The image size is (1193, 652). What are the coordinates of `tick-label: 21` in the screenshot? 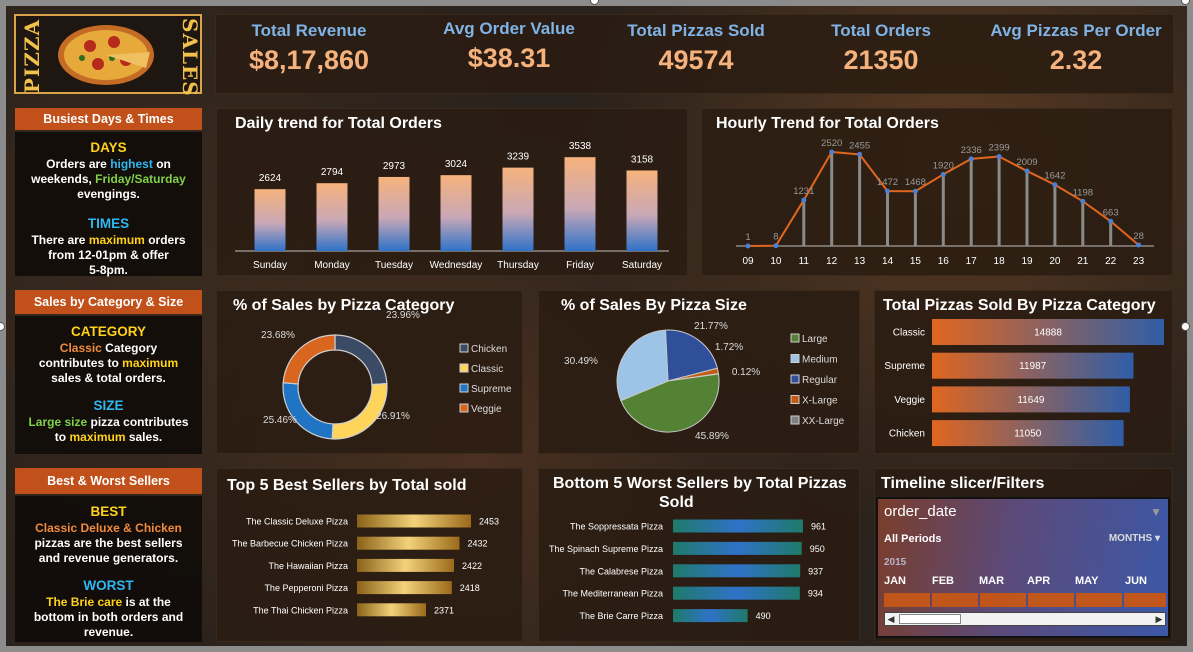 It's located at (1083, 261).